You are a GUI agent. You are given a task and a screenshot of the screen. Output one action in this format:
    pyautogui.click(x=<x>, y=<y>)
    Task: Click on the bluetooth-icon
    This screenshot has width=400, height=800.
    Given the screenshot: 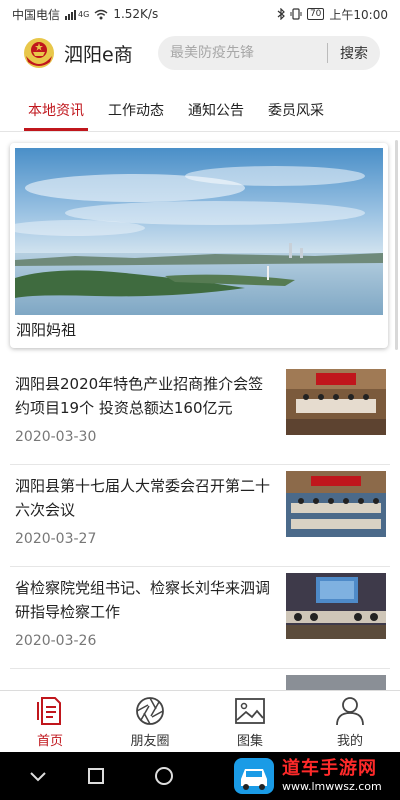 What is the action you would take?
    pyautogui.click(x=281, y=14)
    